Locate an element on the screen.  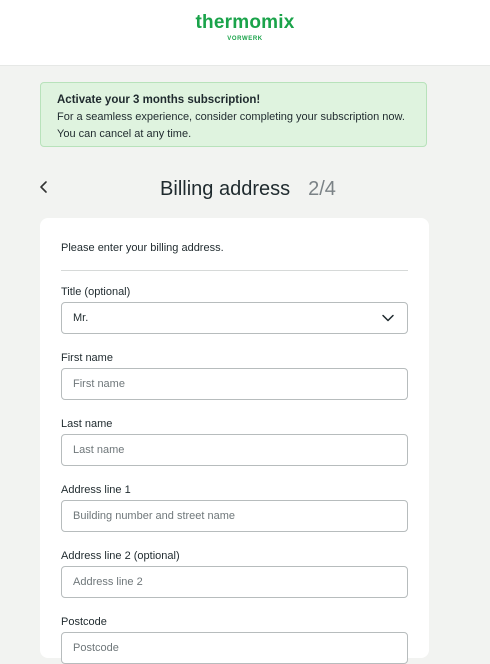
first-name-input is located at coordinates (234, 384).